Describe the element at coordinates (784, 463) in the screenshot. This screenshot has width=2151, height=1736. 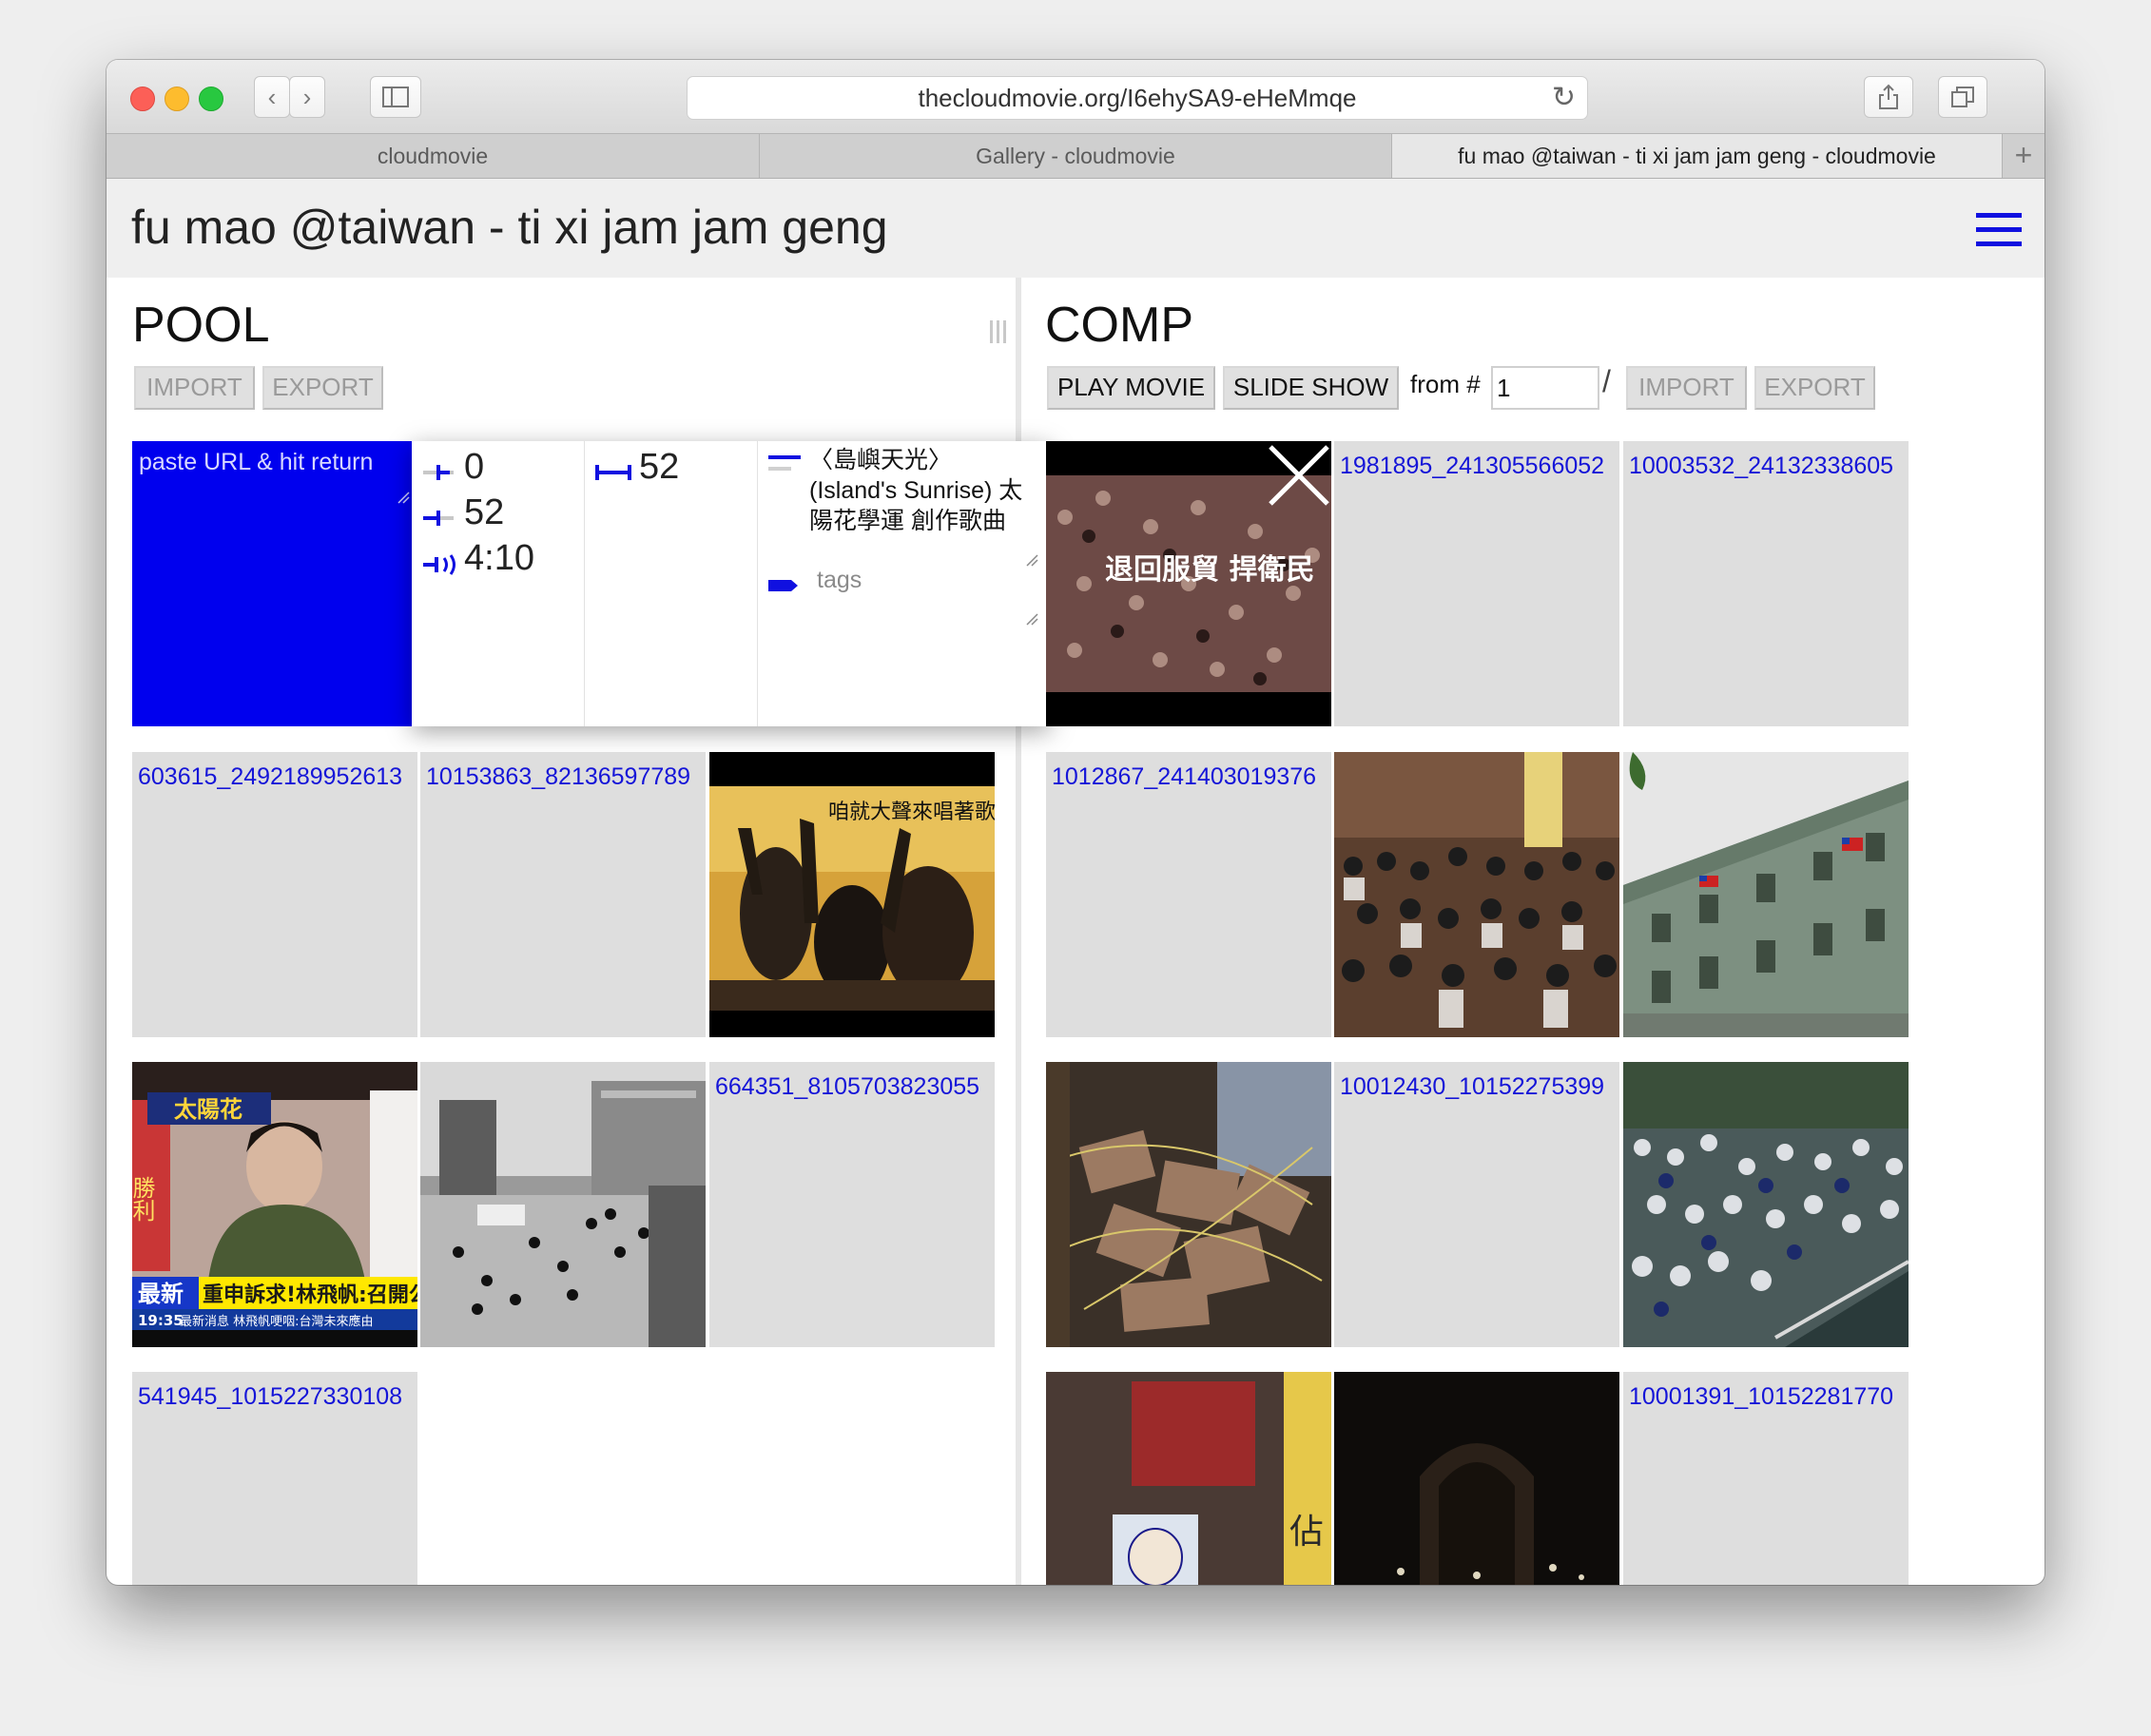
I see `title-icon` at that location.